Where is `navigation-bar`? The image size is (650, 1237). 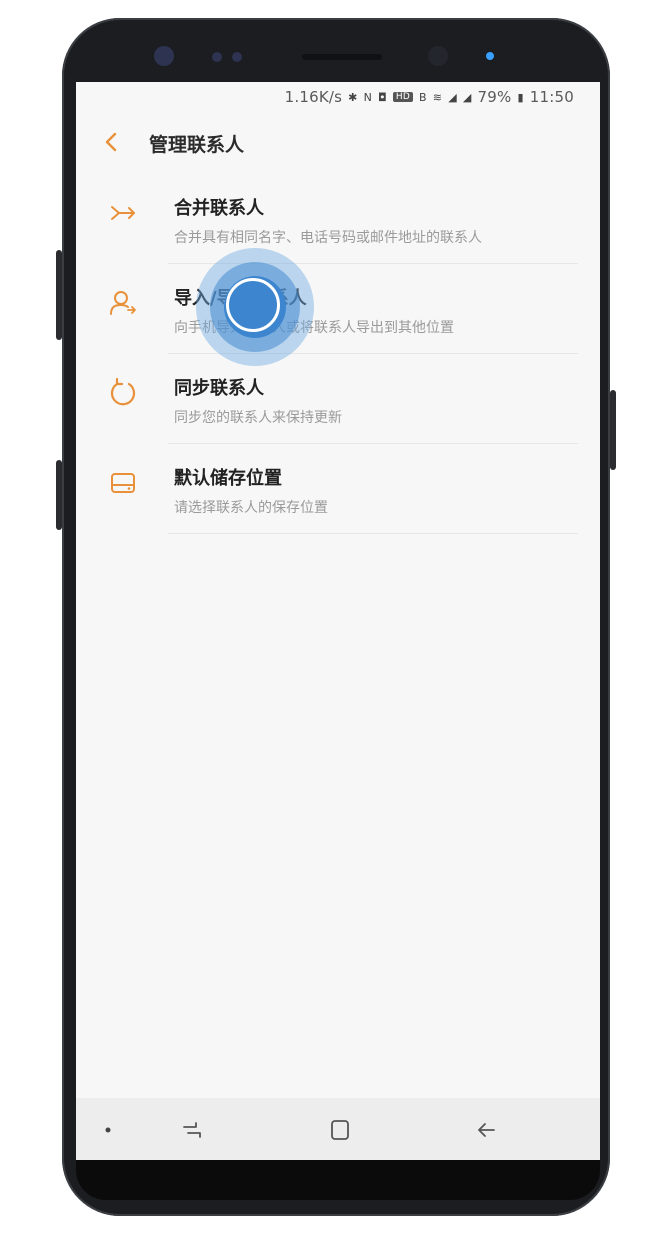 navigation-bar is located at coordinates (338, 1129).